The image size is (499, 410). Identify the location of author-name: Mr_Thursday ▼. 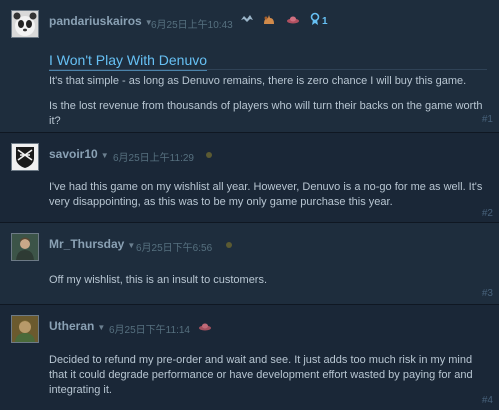
(92, 244).